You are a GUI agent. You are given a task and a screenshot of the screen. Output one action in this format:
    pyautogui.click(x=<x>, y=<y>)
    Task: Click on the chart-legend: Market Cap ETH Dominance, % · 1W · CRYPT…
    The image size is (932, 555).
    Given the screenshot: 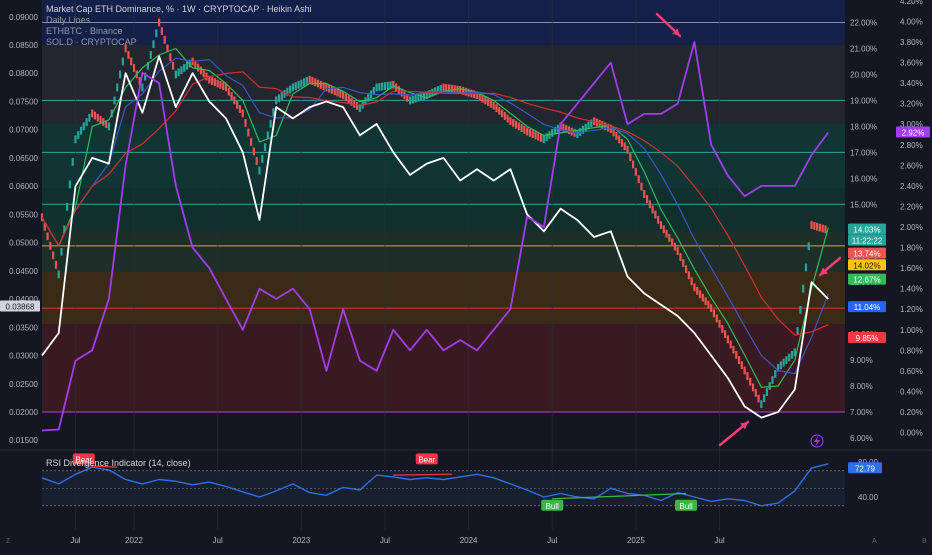 What is the action you would take?
    pyautogui.click(x=179, y=26)
    